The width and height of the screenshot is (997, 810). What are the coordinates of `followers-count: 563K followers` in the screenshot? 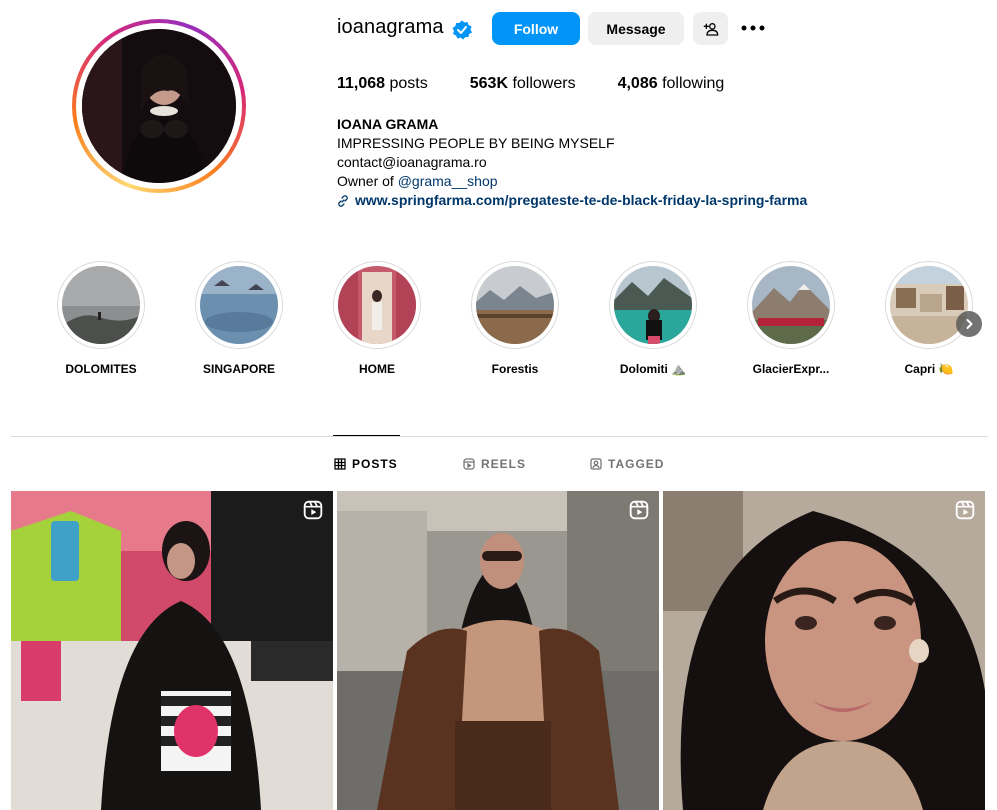 It's located at (523, 84).